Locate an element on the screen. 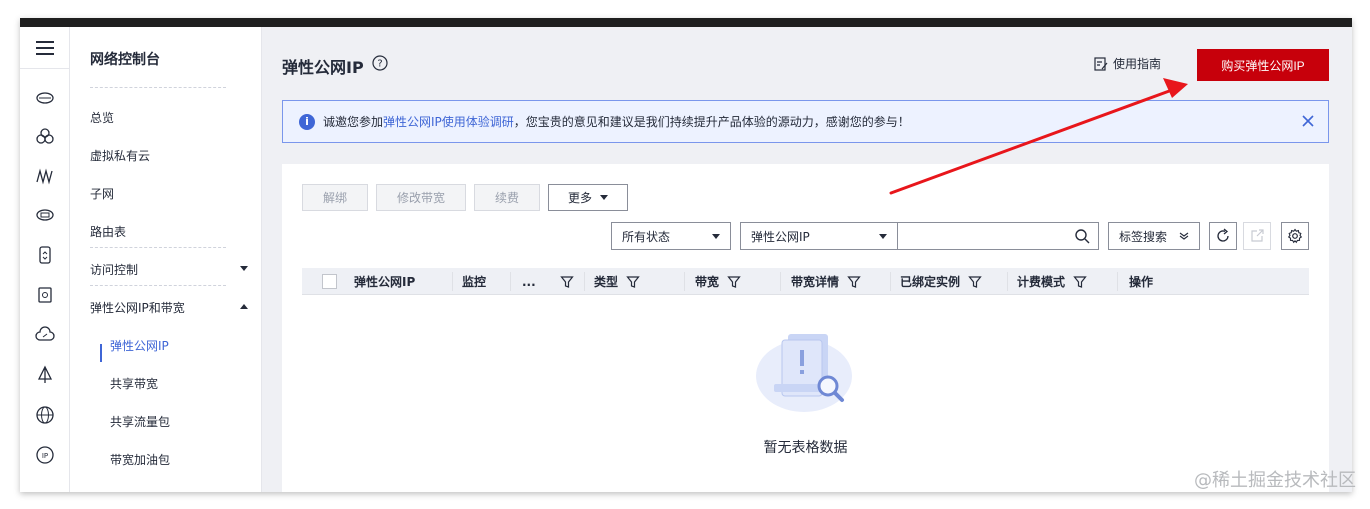  sail-icon is located at coordinates (45, 375).